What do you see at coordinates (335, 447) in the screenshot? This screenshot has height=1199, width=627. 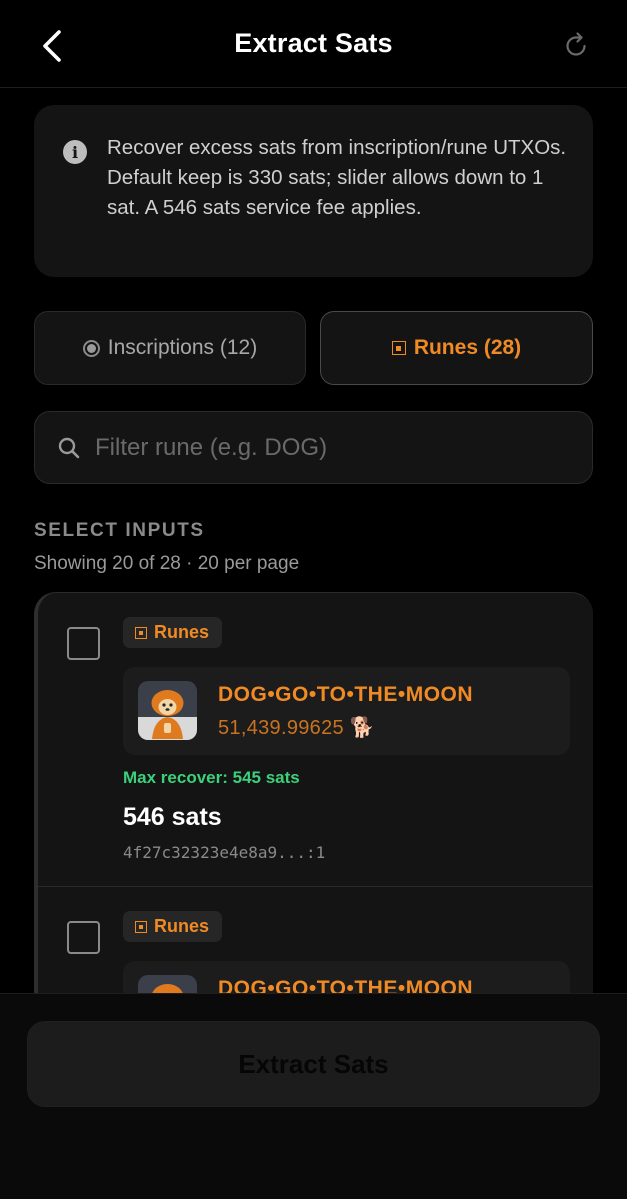 I see `rune-filter-input` at bounding box center [335, 447].